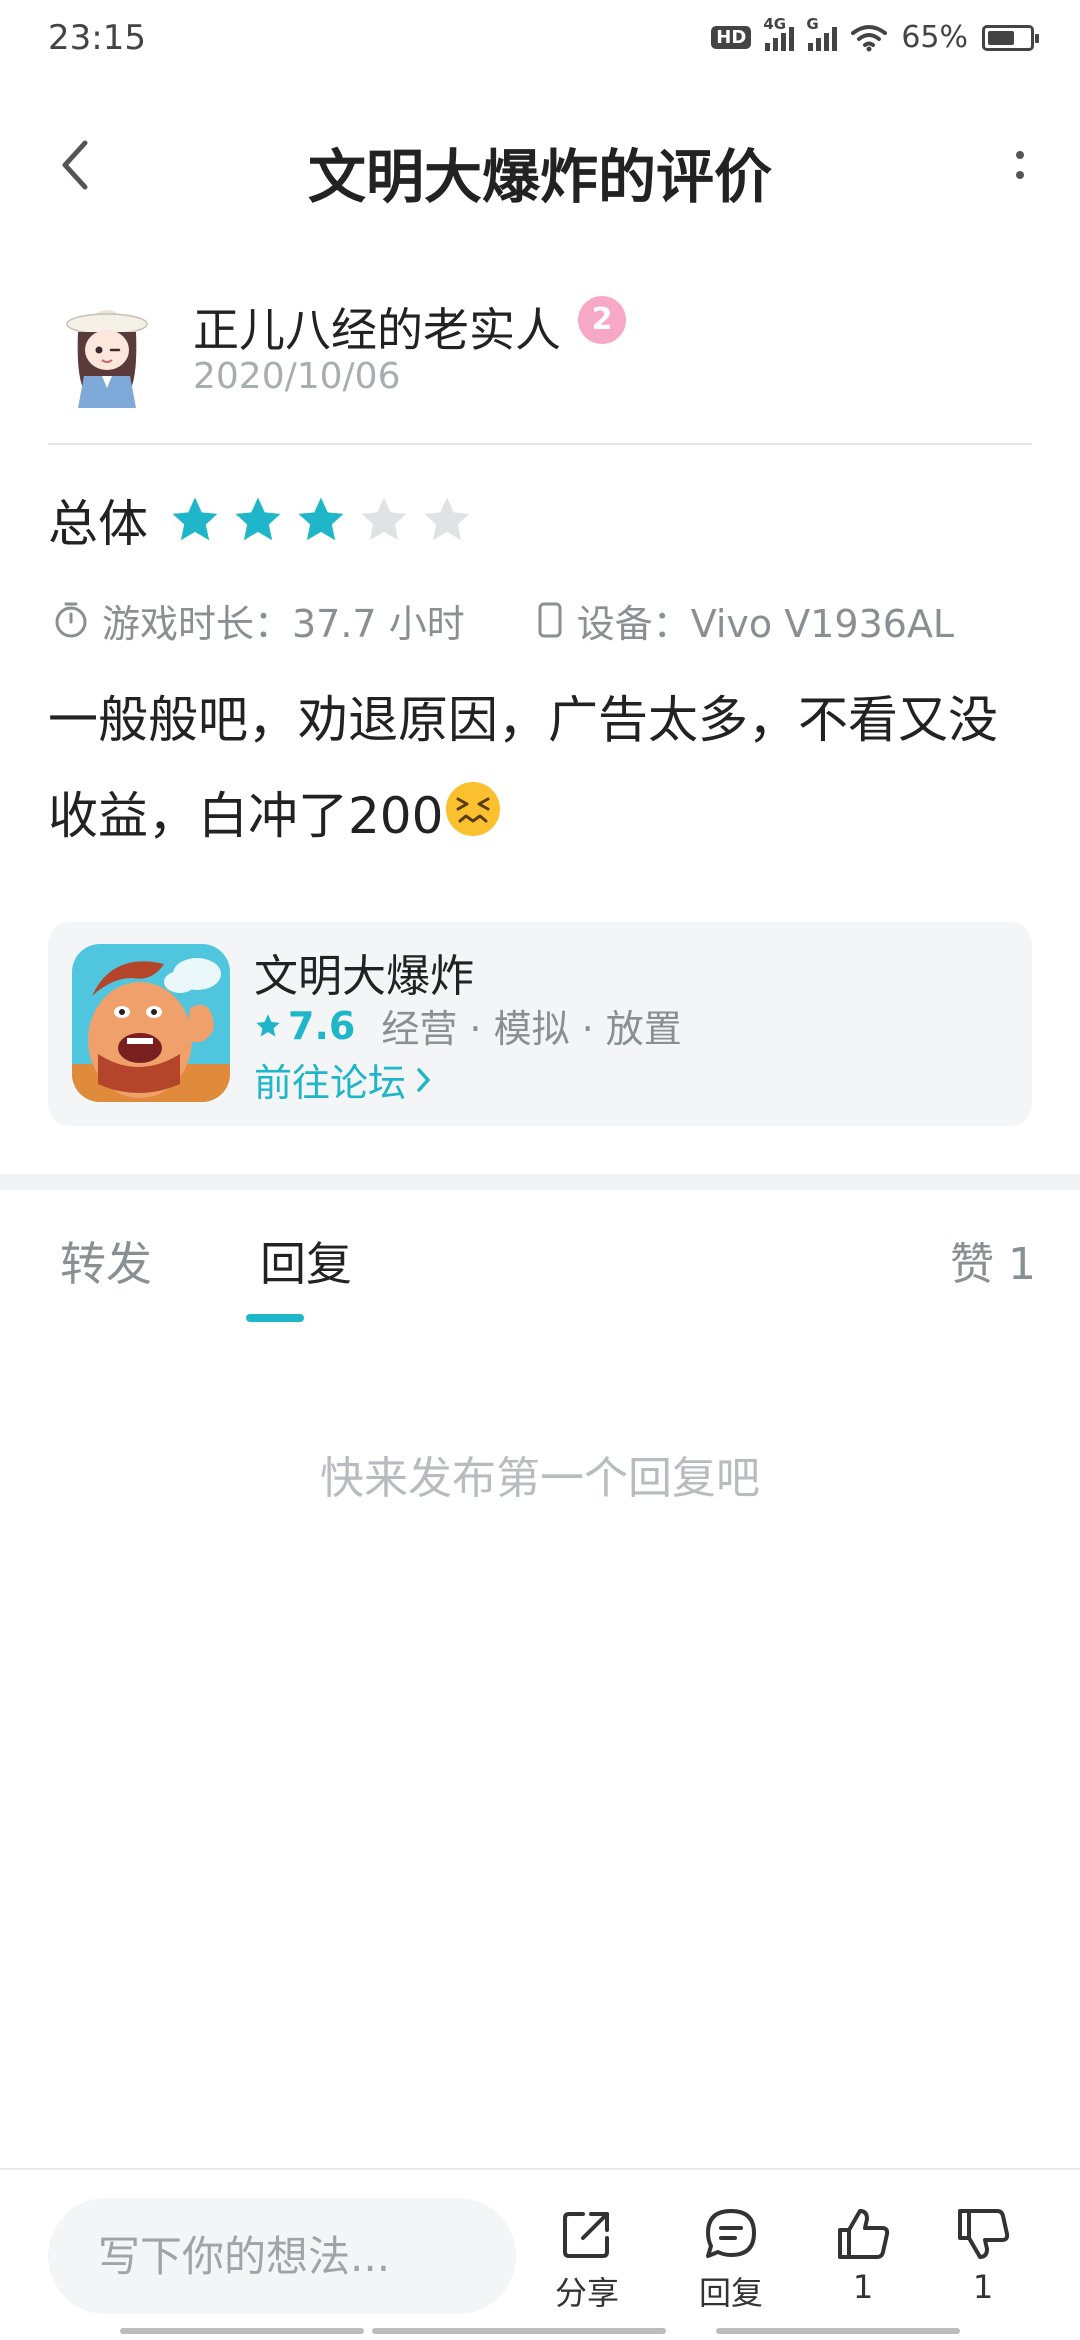 This screenshot has height=2340, width=1080. I want to click on review-text: 一般般吧，劝退原因，广告太多，不看又没收益，白冲了200, so click(543, 768).